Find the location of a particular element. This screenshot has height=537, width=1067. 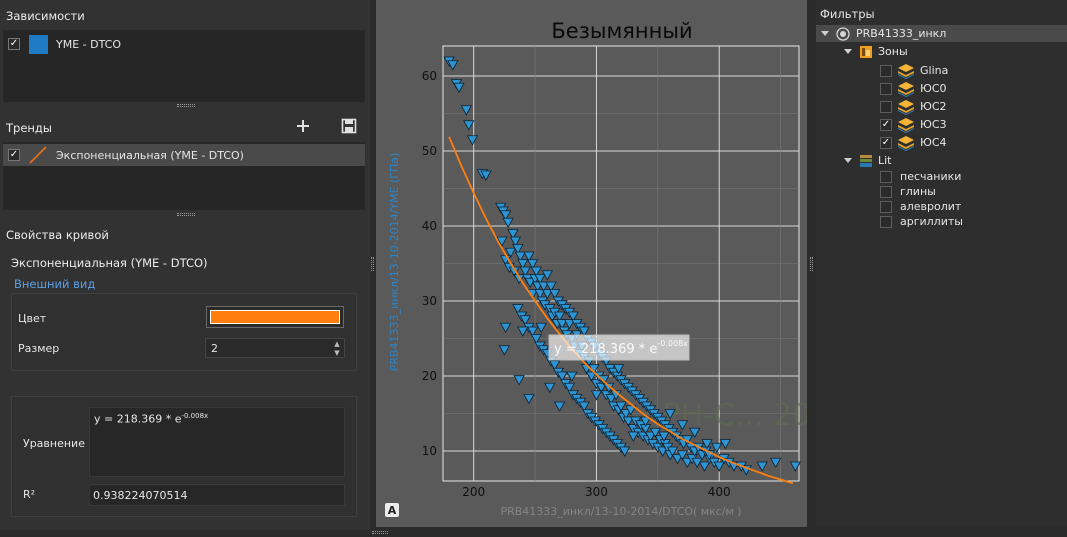

trends-splitter is located at coordinates (186, 214).